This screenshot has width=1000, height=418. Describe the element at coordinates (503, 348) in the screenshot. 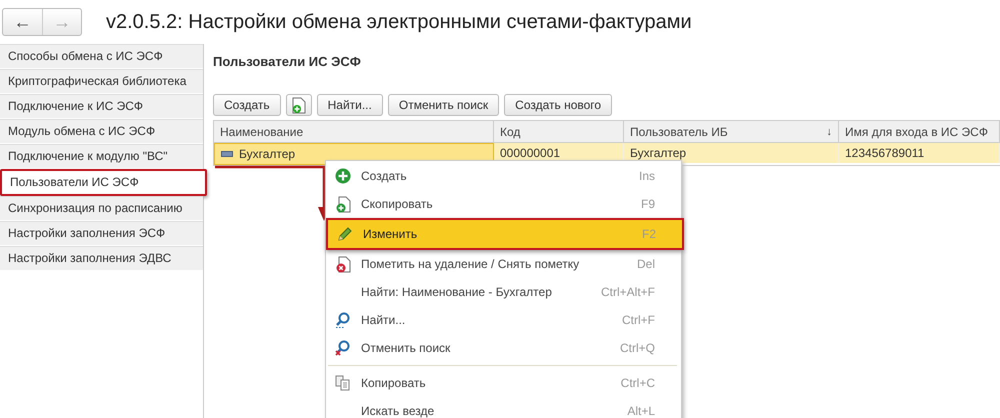

I see `menu-item: Отменить поиск Ctrl+Q` at that location.